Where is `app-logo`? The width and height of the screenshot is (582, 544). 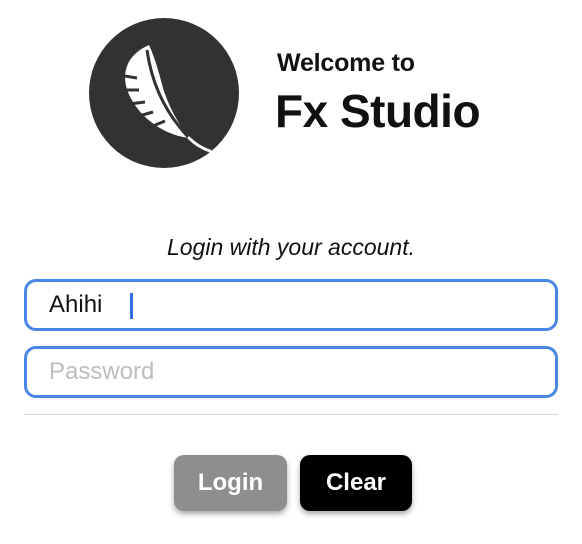 app-logo is located at coordinates (164, 93).